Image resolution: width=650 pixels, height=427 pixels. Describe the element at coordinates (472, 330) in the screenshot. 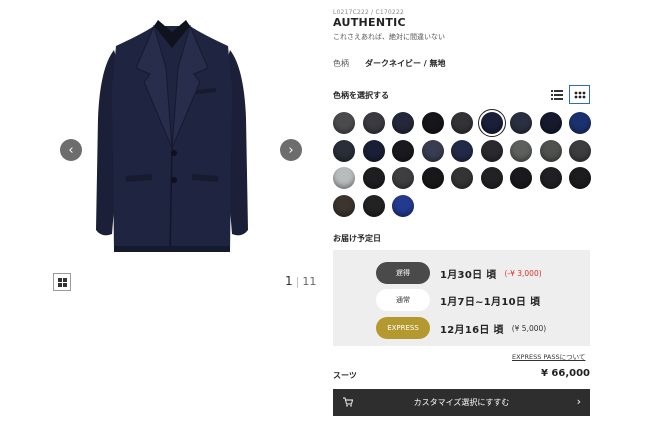

I see `delivery-express-date: 12月16日 頃` at that location.